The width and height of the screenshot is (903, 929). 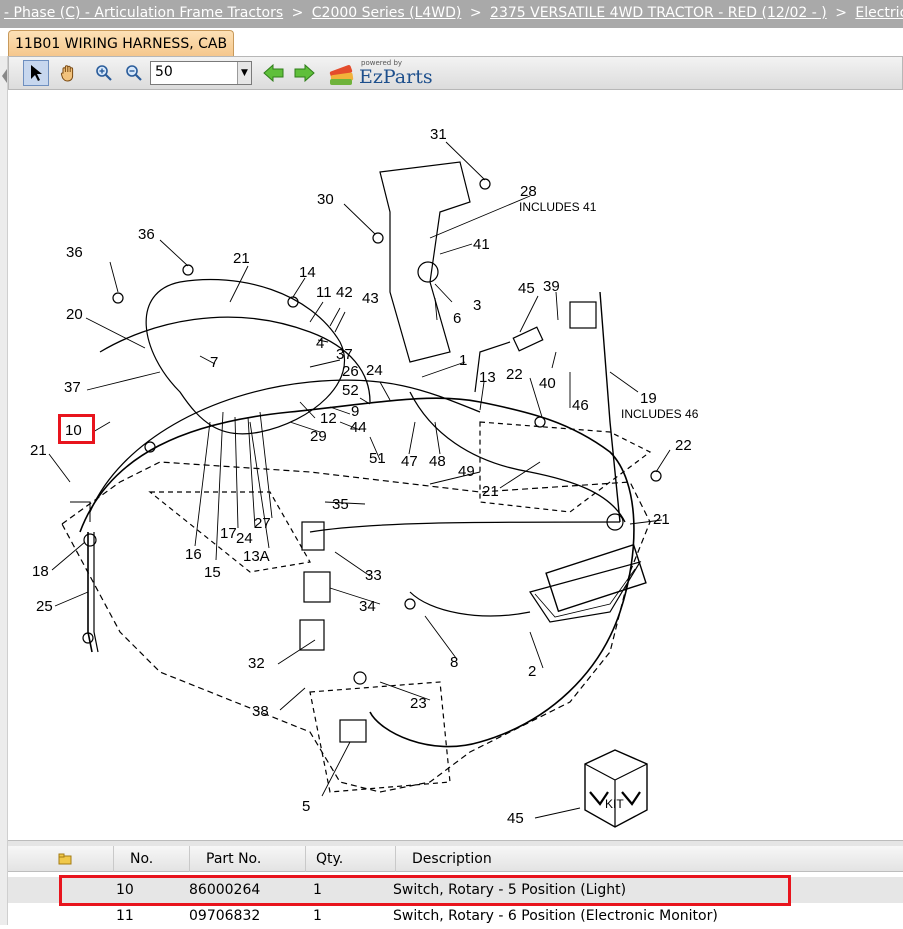 I want to click on callout-29: 29, so click(x=318, y=436).